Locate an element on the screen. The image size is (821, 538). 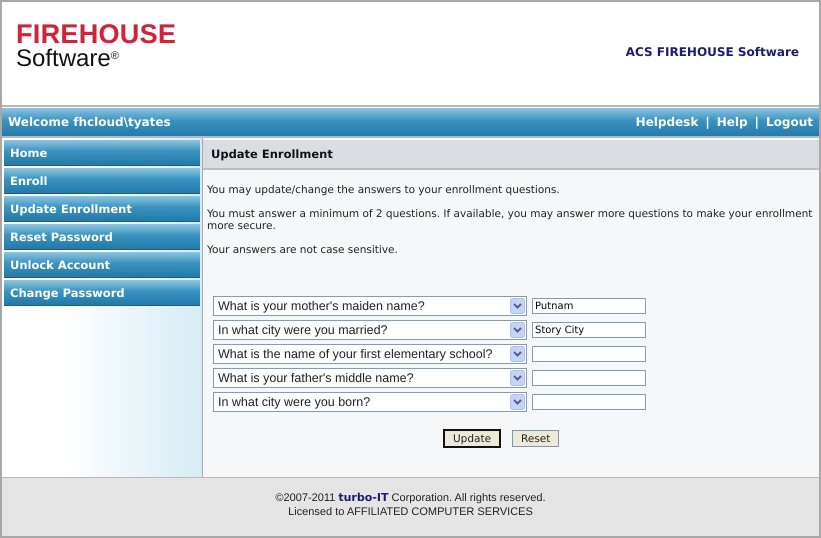
product-name: ACS FIREHOUSE Software is located at coordinates (712, 52).